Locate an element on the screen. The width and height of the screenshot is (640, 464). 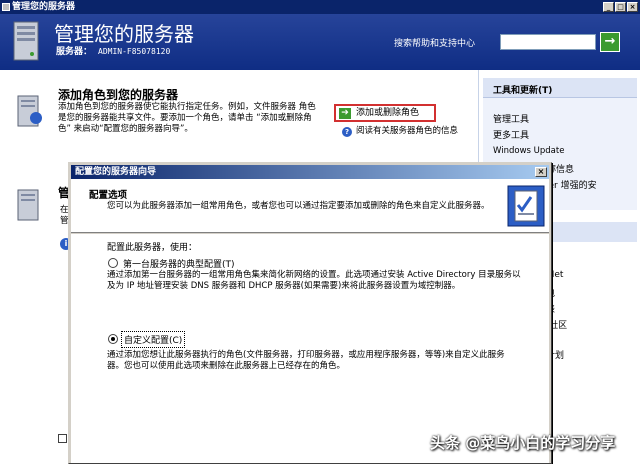
window-title-bar: 管理您的服务器 _ □ × is located at coordinates (320, 7).